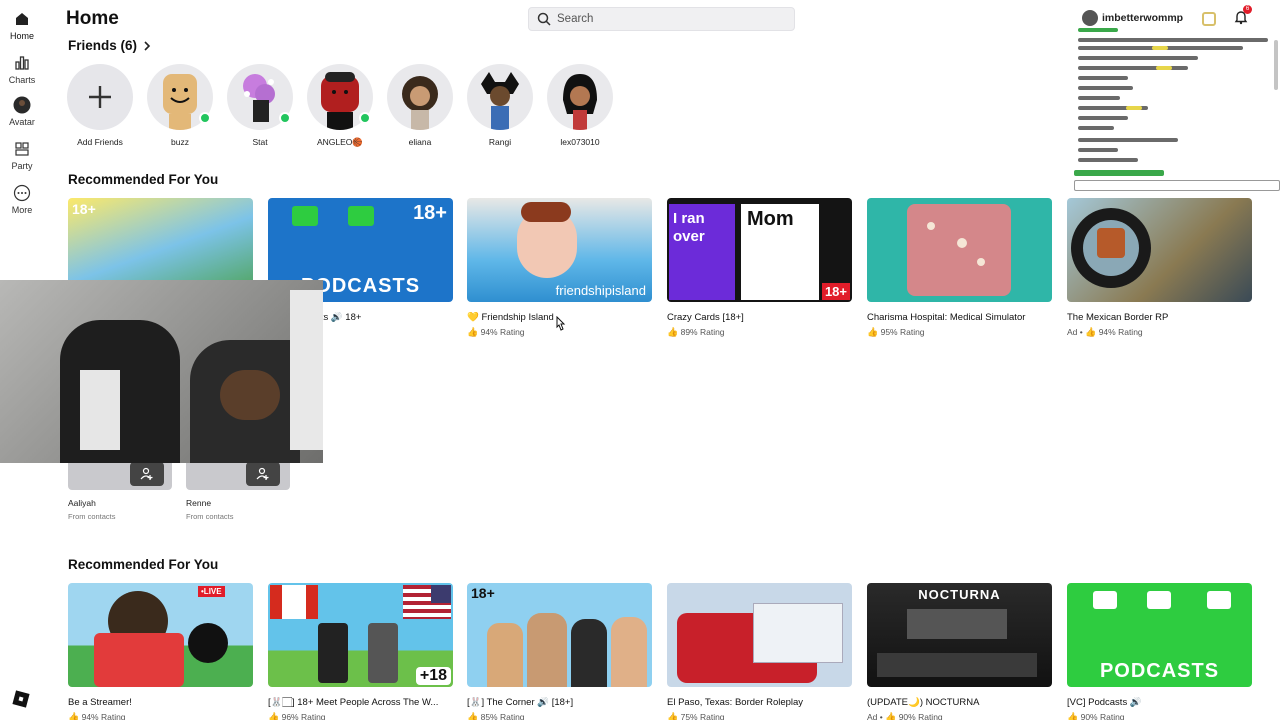 Image resolution: width=1280 pixels, height=720 pixels. I want to click on search-bar: Search, so click(661, 19).